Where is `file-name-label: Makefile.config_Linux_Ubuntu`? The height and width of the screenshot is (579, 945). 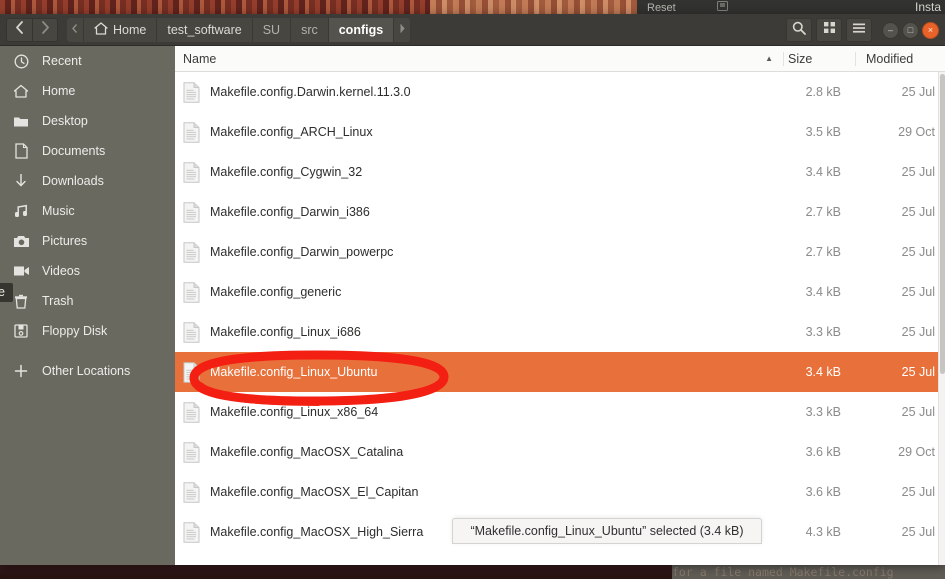
file-name-label: Makefile.config_Linux_Ubuntu is located at coordinates (294, 372).